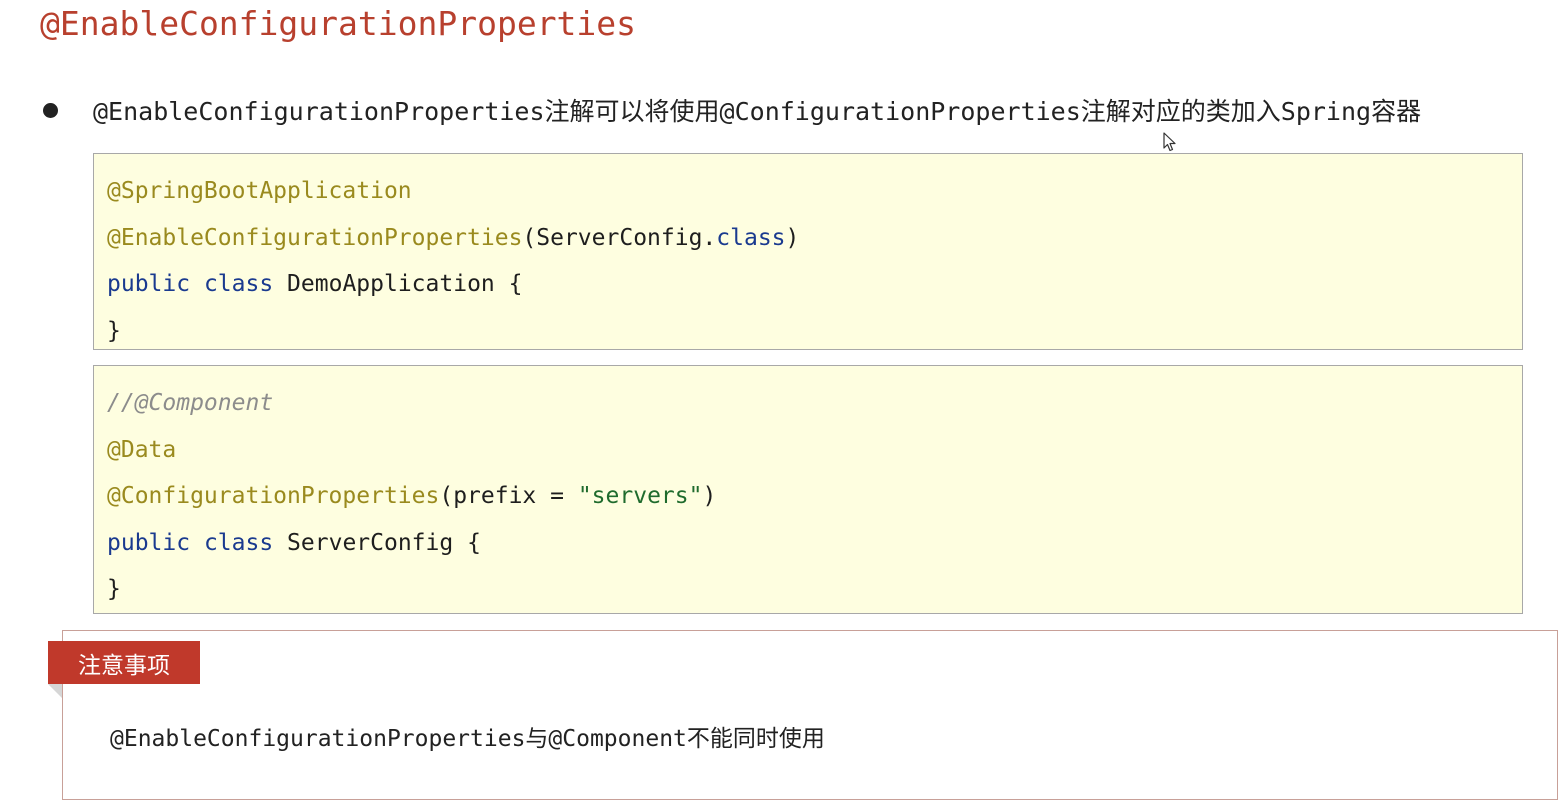  I want to click on slide-title: @EnableConfigurationProperties, so click(338, 23).